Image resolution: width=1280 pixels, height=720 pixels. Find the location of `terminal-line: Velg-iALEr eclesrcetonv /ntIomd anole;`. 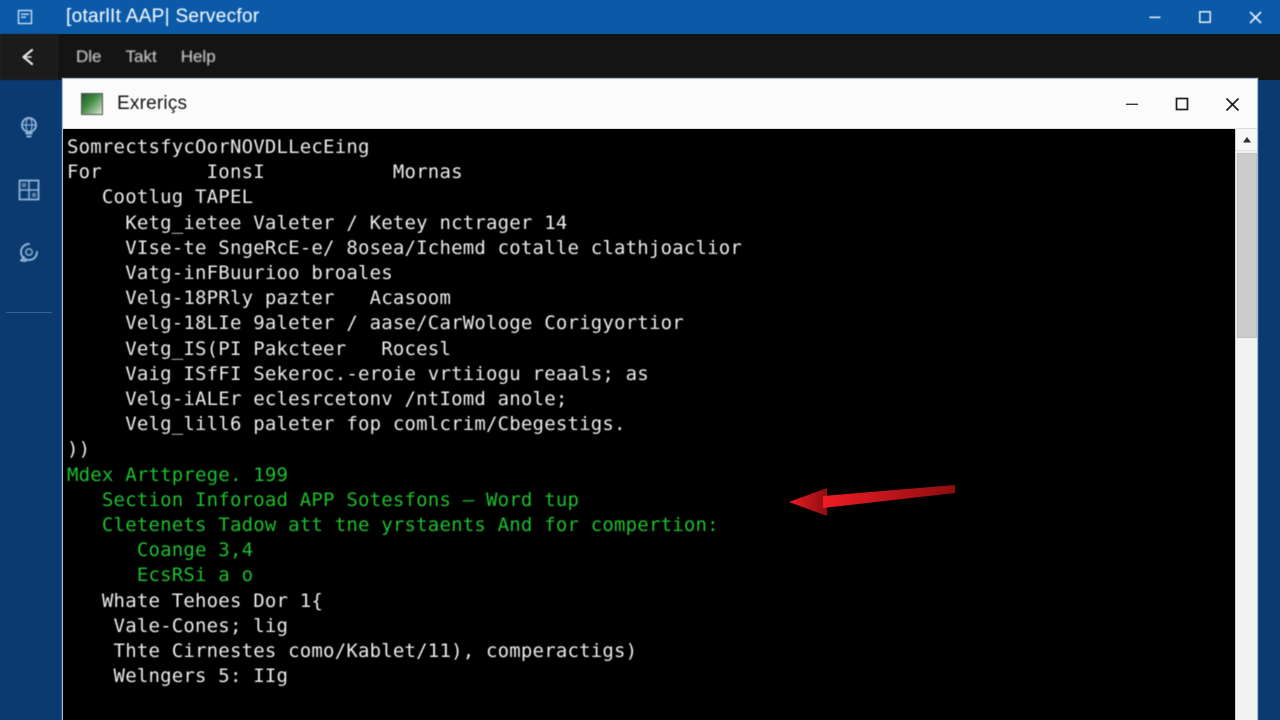

terminal-line: Velg-iALEr eclesrcetonv /ntIomd anole; is located at coordinates (317, 399).